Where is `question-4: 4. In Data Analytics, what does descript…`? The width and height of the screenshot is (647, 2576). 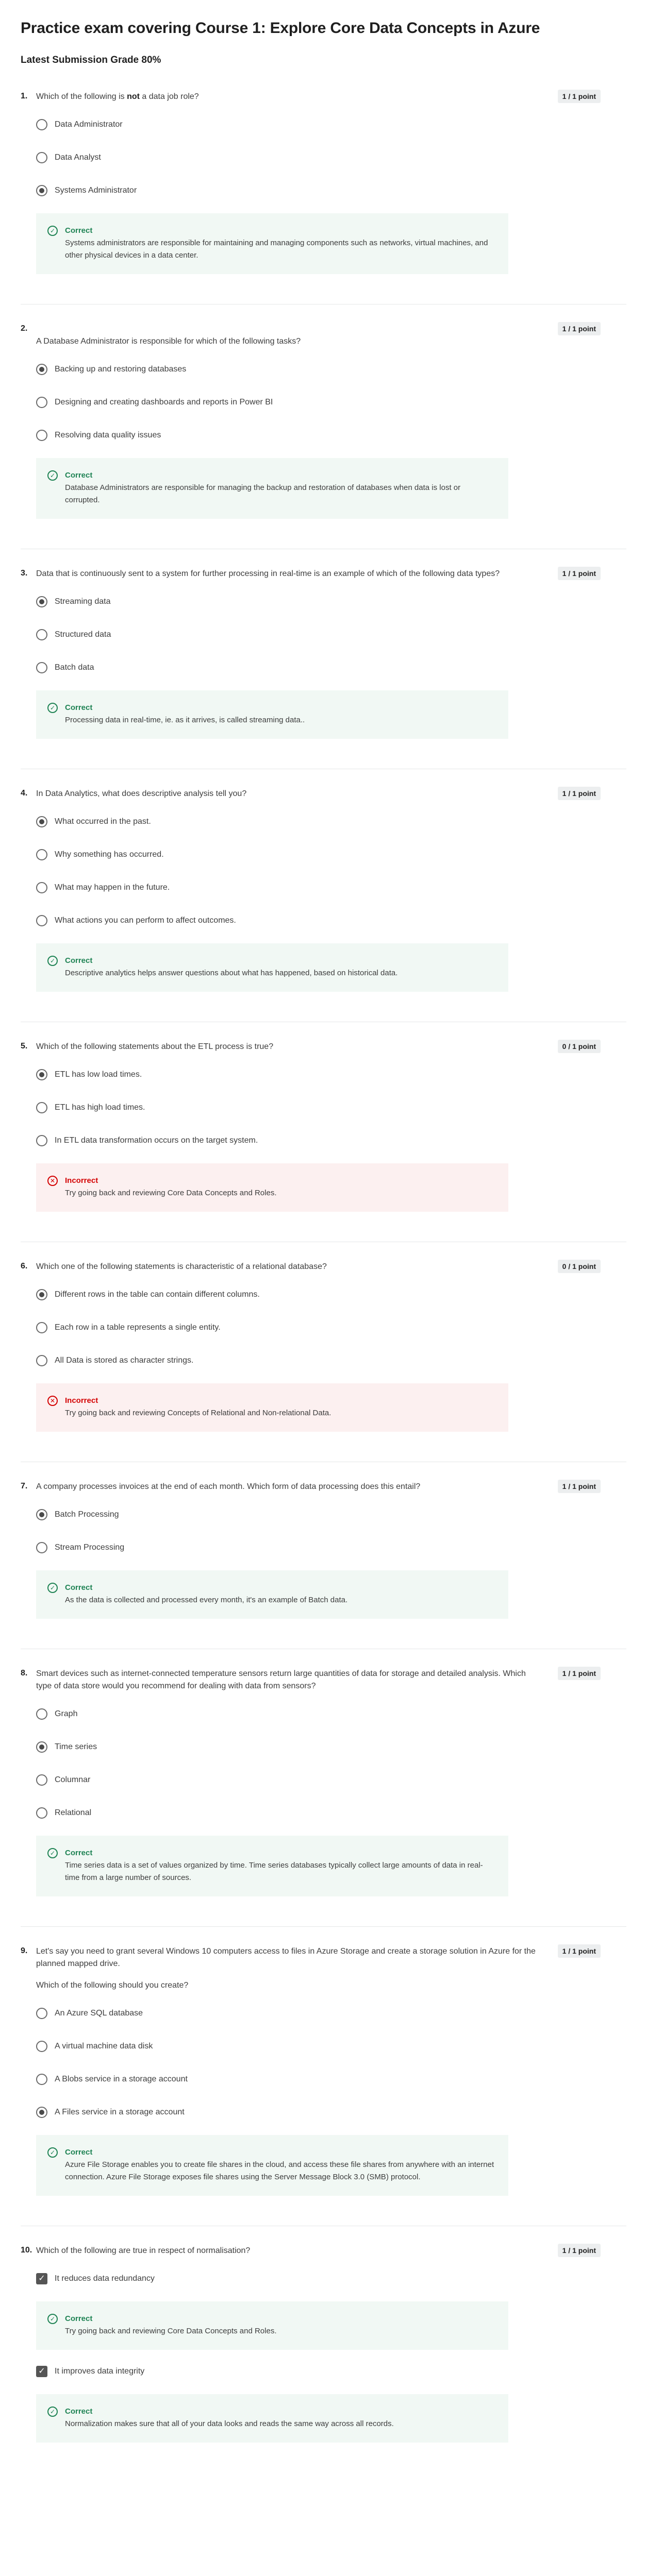
question-4: 4. In Data Analytics, what does descript… is located at coordinates (323, 904).